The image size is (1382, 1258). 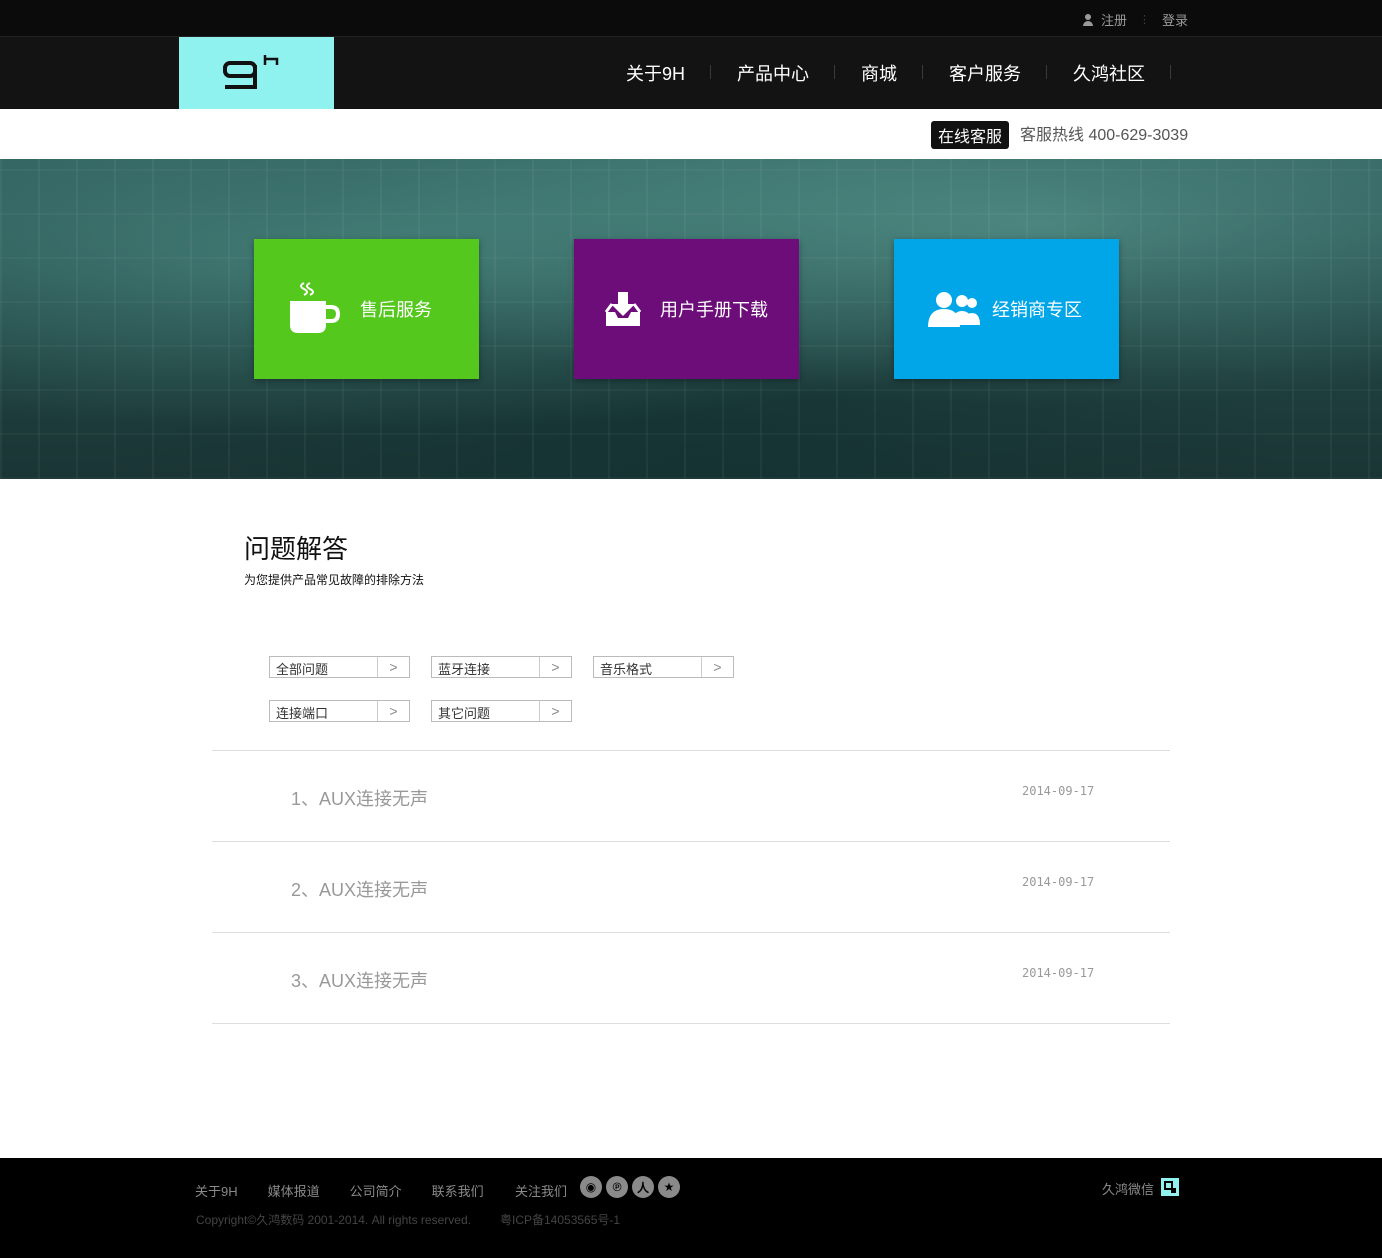 What do you see at coordinates (691, 18) in the screenshot?
I see `top-bar: 注册 ⋮ 登录` at bounding box center [691, 18].